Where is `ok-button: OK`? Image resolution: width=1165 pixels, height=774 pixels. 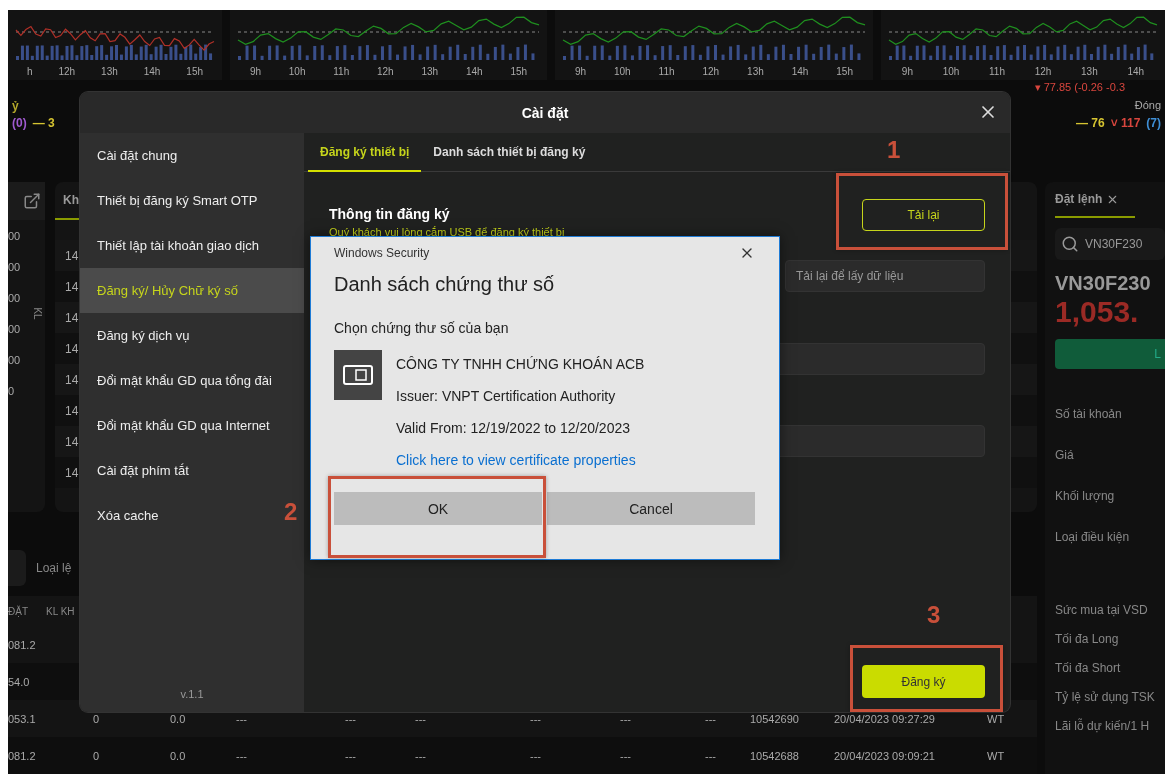 ok-button: OK is located at coordinates (438, 508).